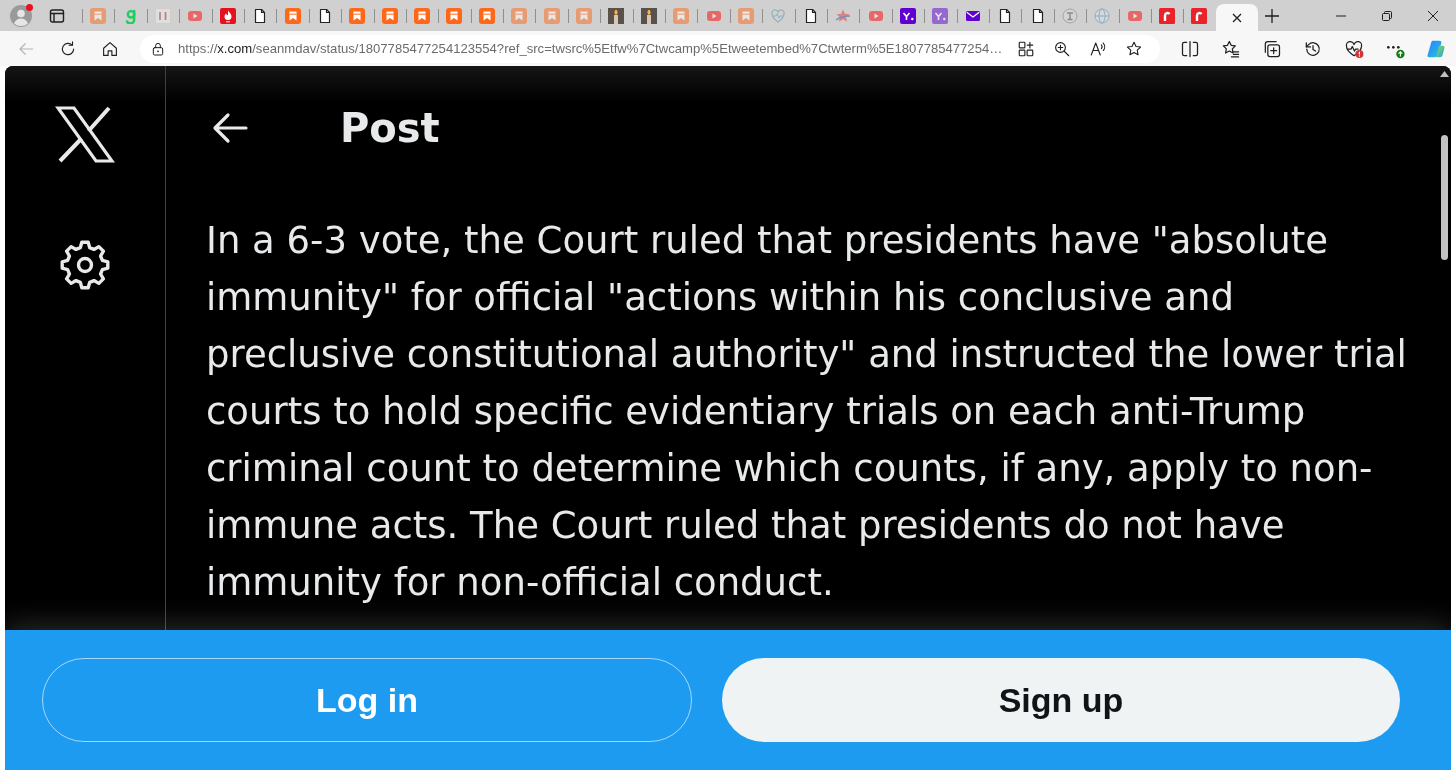 This screenshot has height=774, width=1456. Describe the element at coordinates (390, 128) in the screenshot. I see `page-title: Post` at that location.